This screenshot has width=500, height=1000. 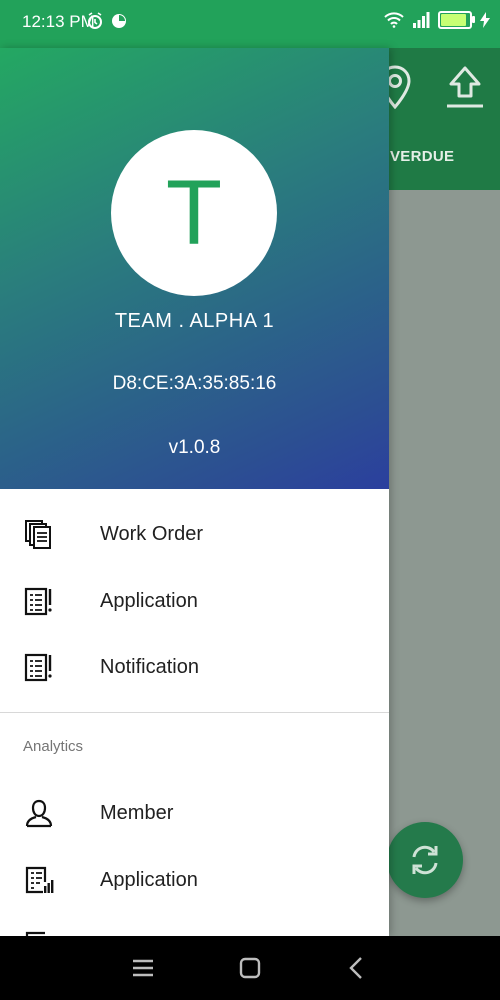 I want to click on home-icon, so click(x=250, y=968).